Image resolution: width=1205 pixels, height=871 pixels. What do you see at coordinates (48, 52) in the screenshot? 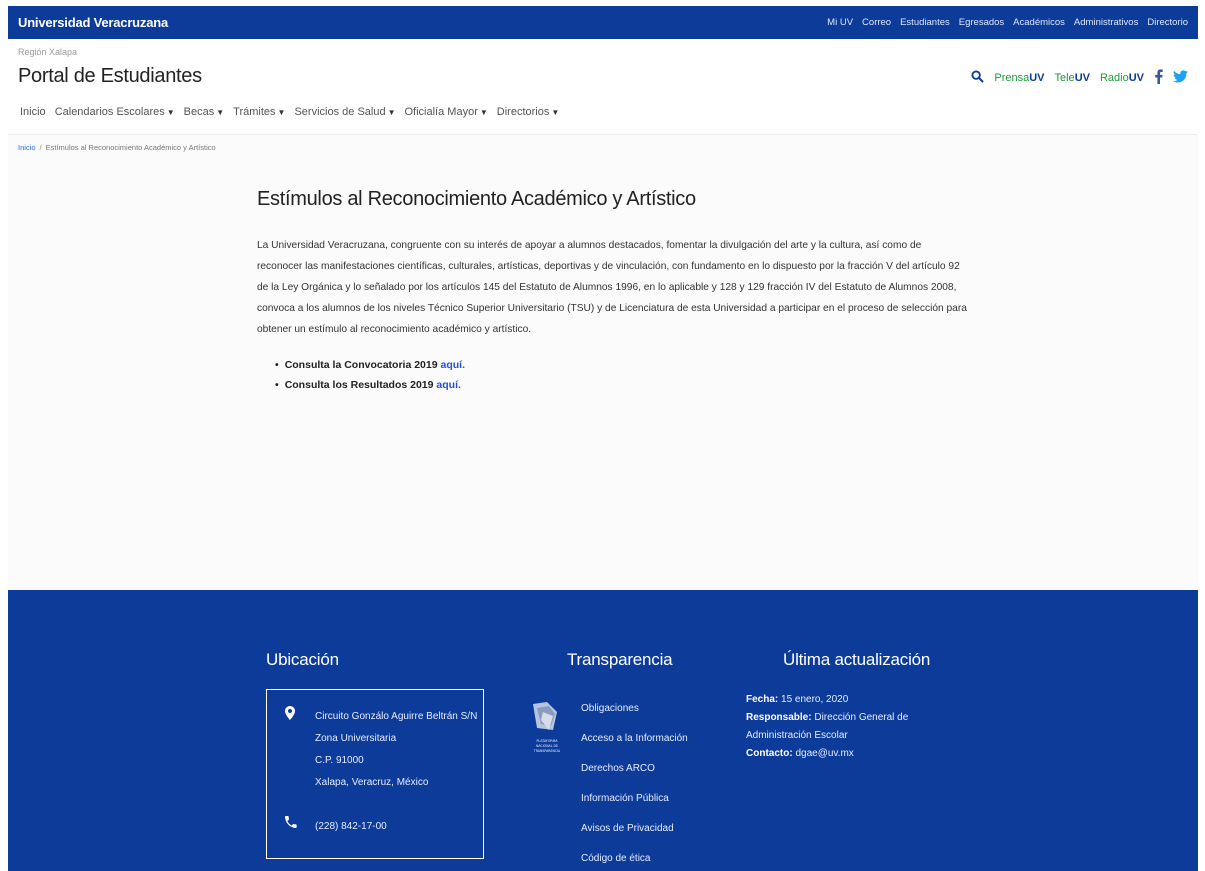
I see `region-label: Región Xalapa` at bounding box center [48, 52].